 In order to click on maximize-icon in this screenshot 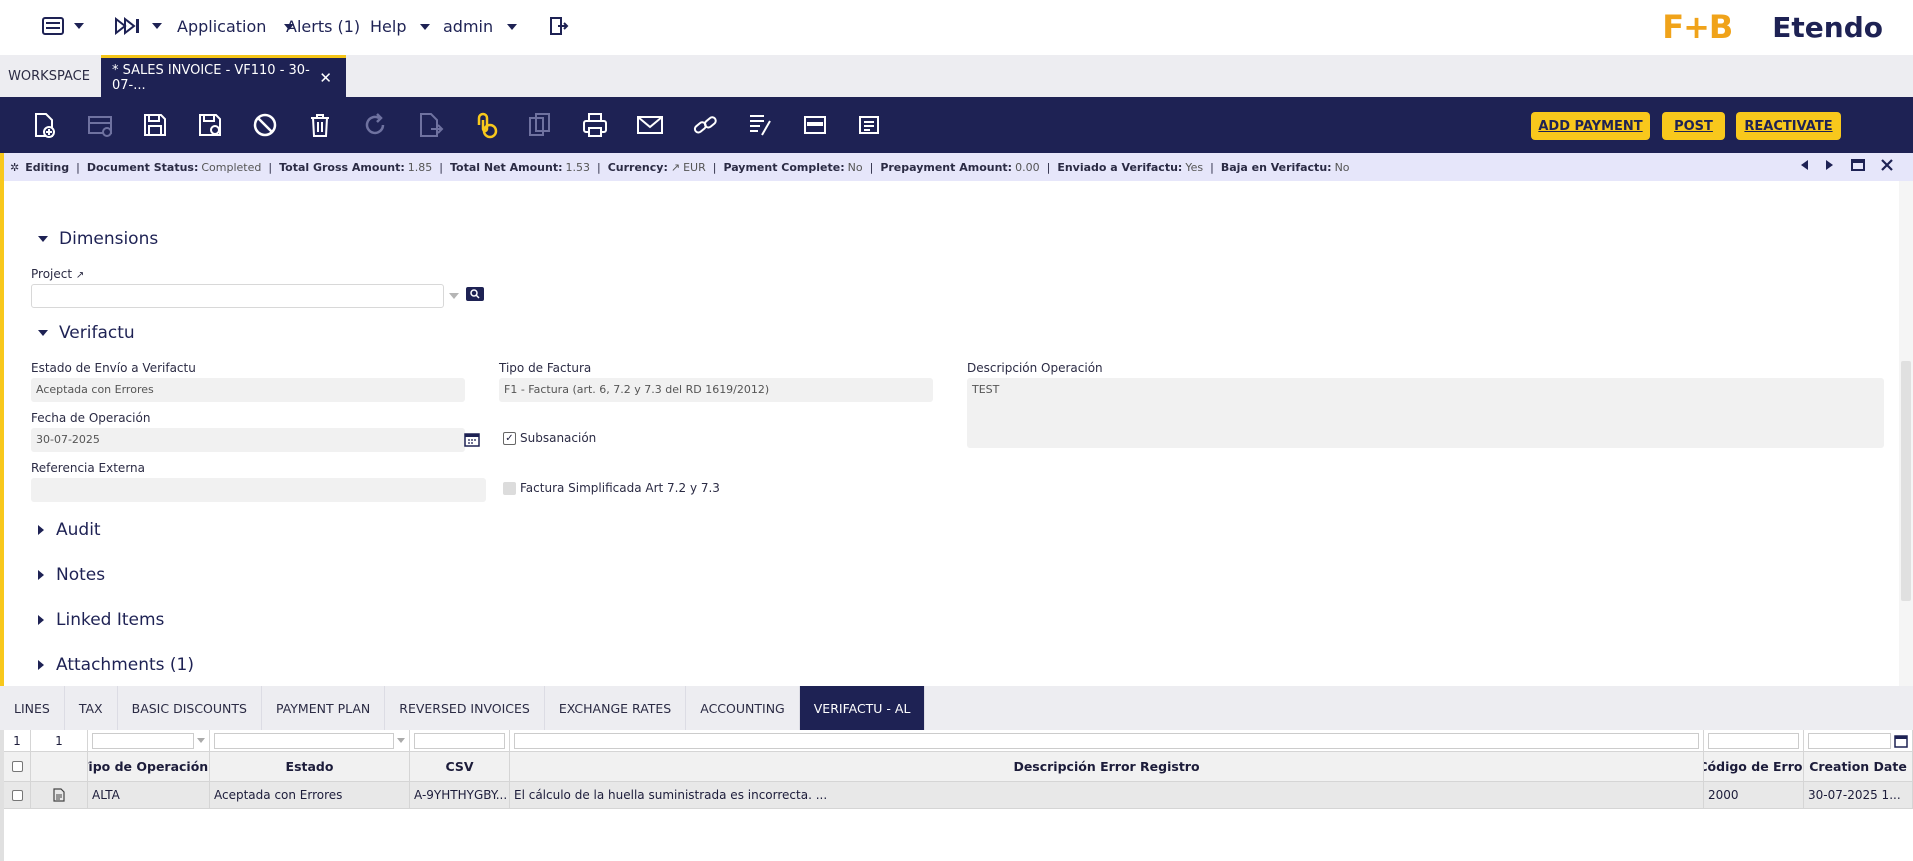, I will do `click(1858, 165)`.